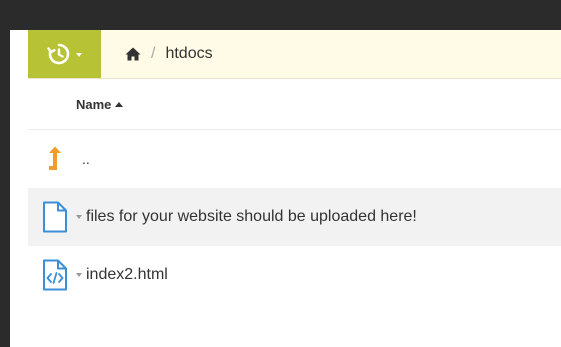  I want to click on file-name-link: index2.html, so click(127, 275).